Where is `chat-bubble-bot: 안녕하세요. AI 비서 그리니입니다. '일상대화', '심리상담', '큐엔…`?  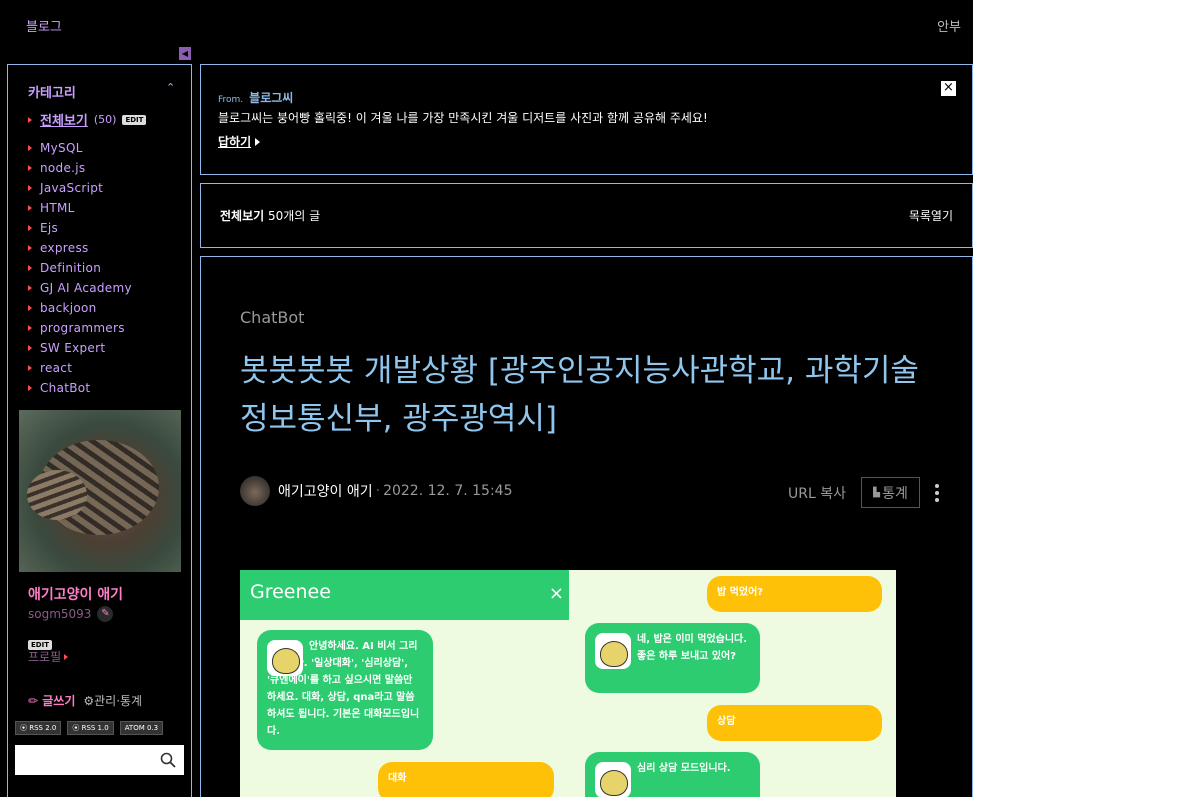
chat-bubble-bot: 안녕하세요. AI 비서 그리니입니다. '일상대화', '심리상담', '큐엔… is located at coordinates (345, 690).